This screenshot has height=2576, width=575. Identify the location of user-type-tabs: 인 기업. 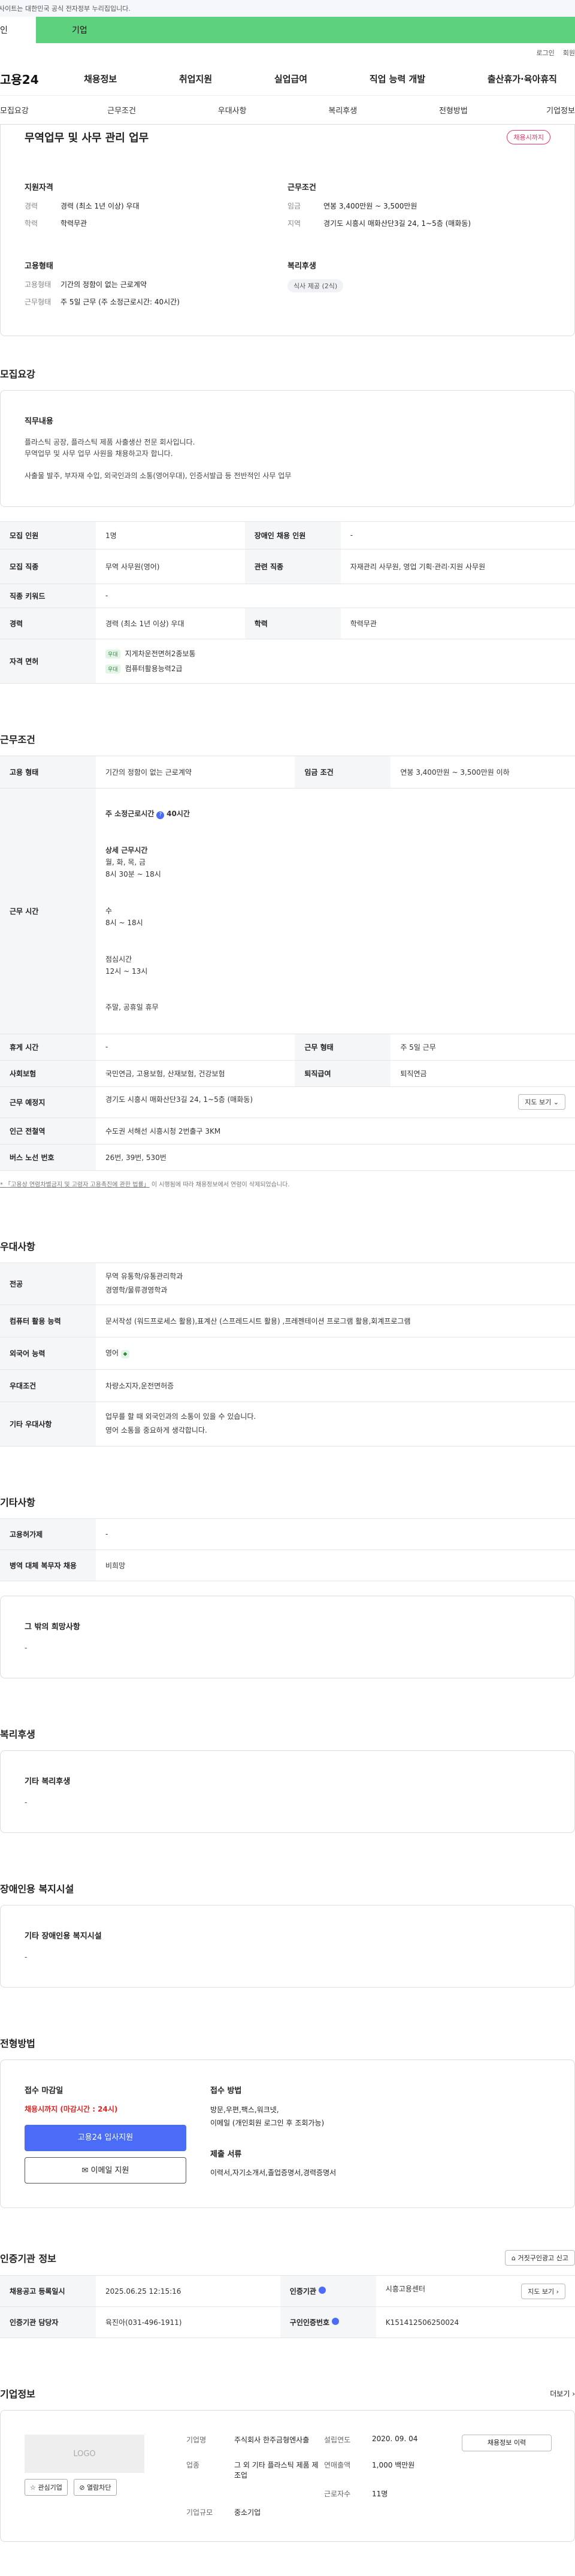
(287, 30).